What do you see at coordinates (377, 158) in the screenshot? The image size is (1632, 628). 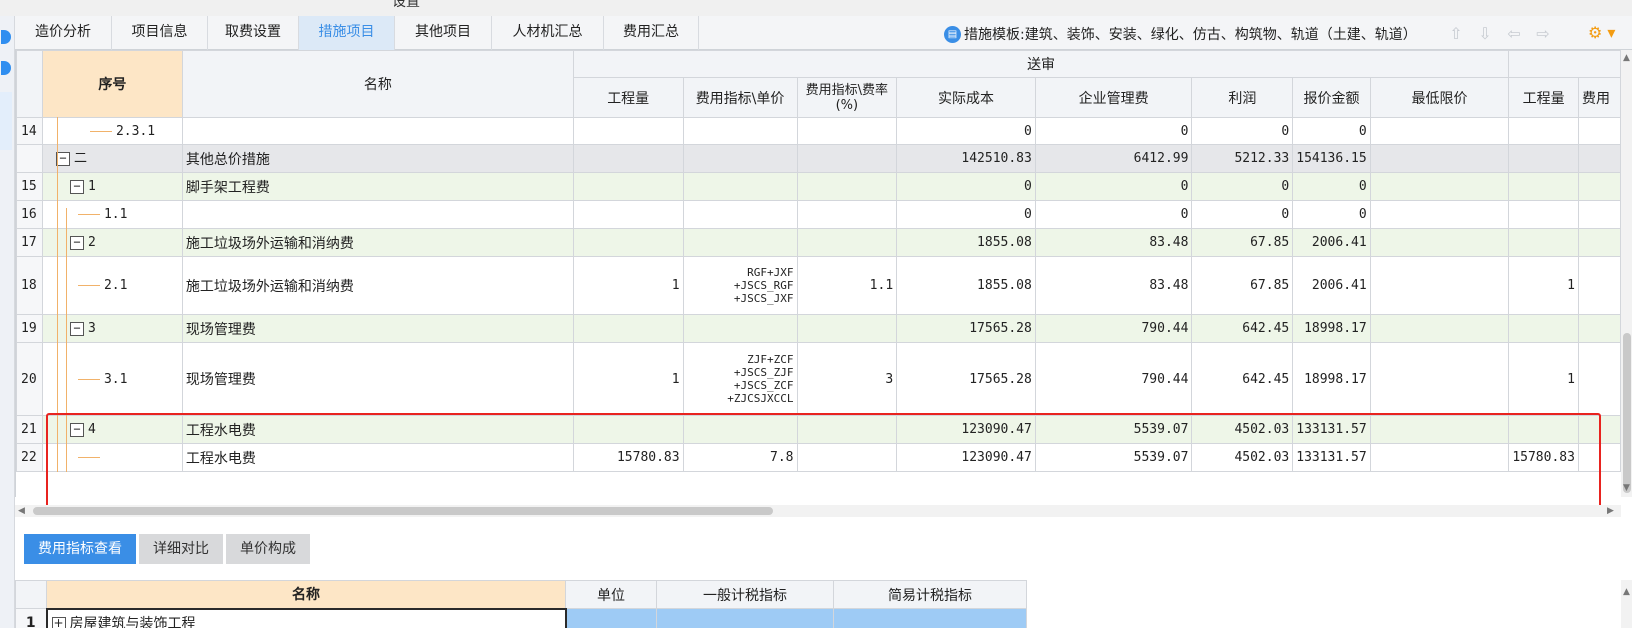 I see `row-name: 其他总价措施` at bounding box center [377, 158].